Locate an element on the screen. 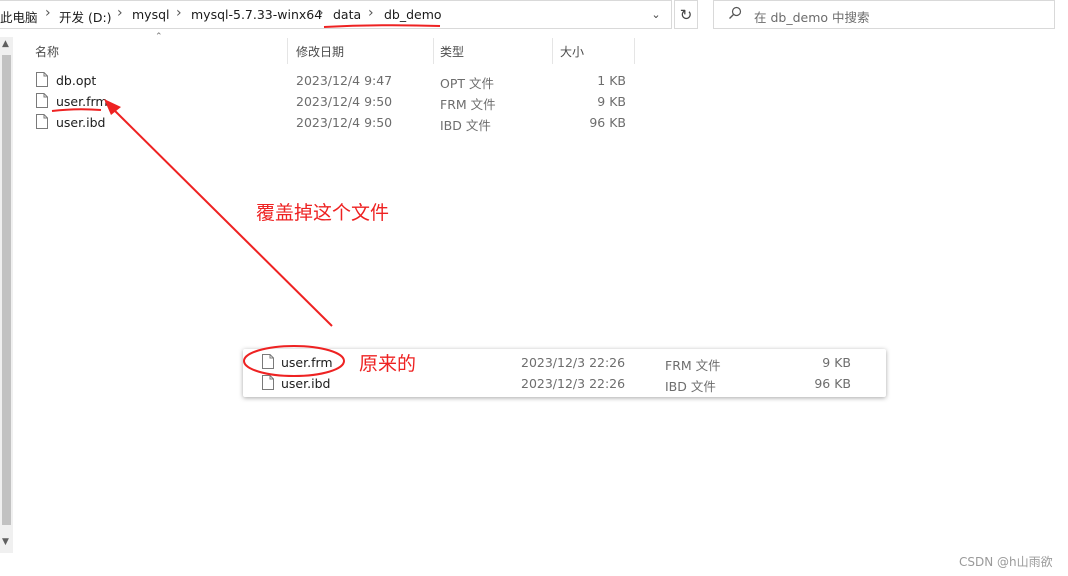  original-file-row: user.frm 2023/12/3 22:26 FRM 文件 9 KB is located at coordinates (569, 362).